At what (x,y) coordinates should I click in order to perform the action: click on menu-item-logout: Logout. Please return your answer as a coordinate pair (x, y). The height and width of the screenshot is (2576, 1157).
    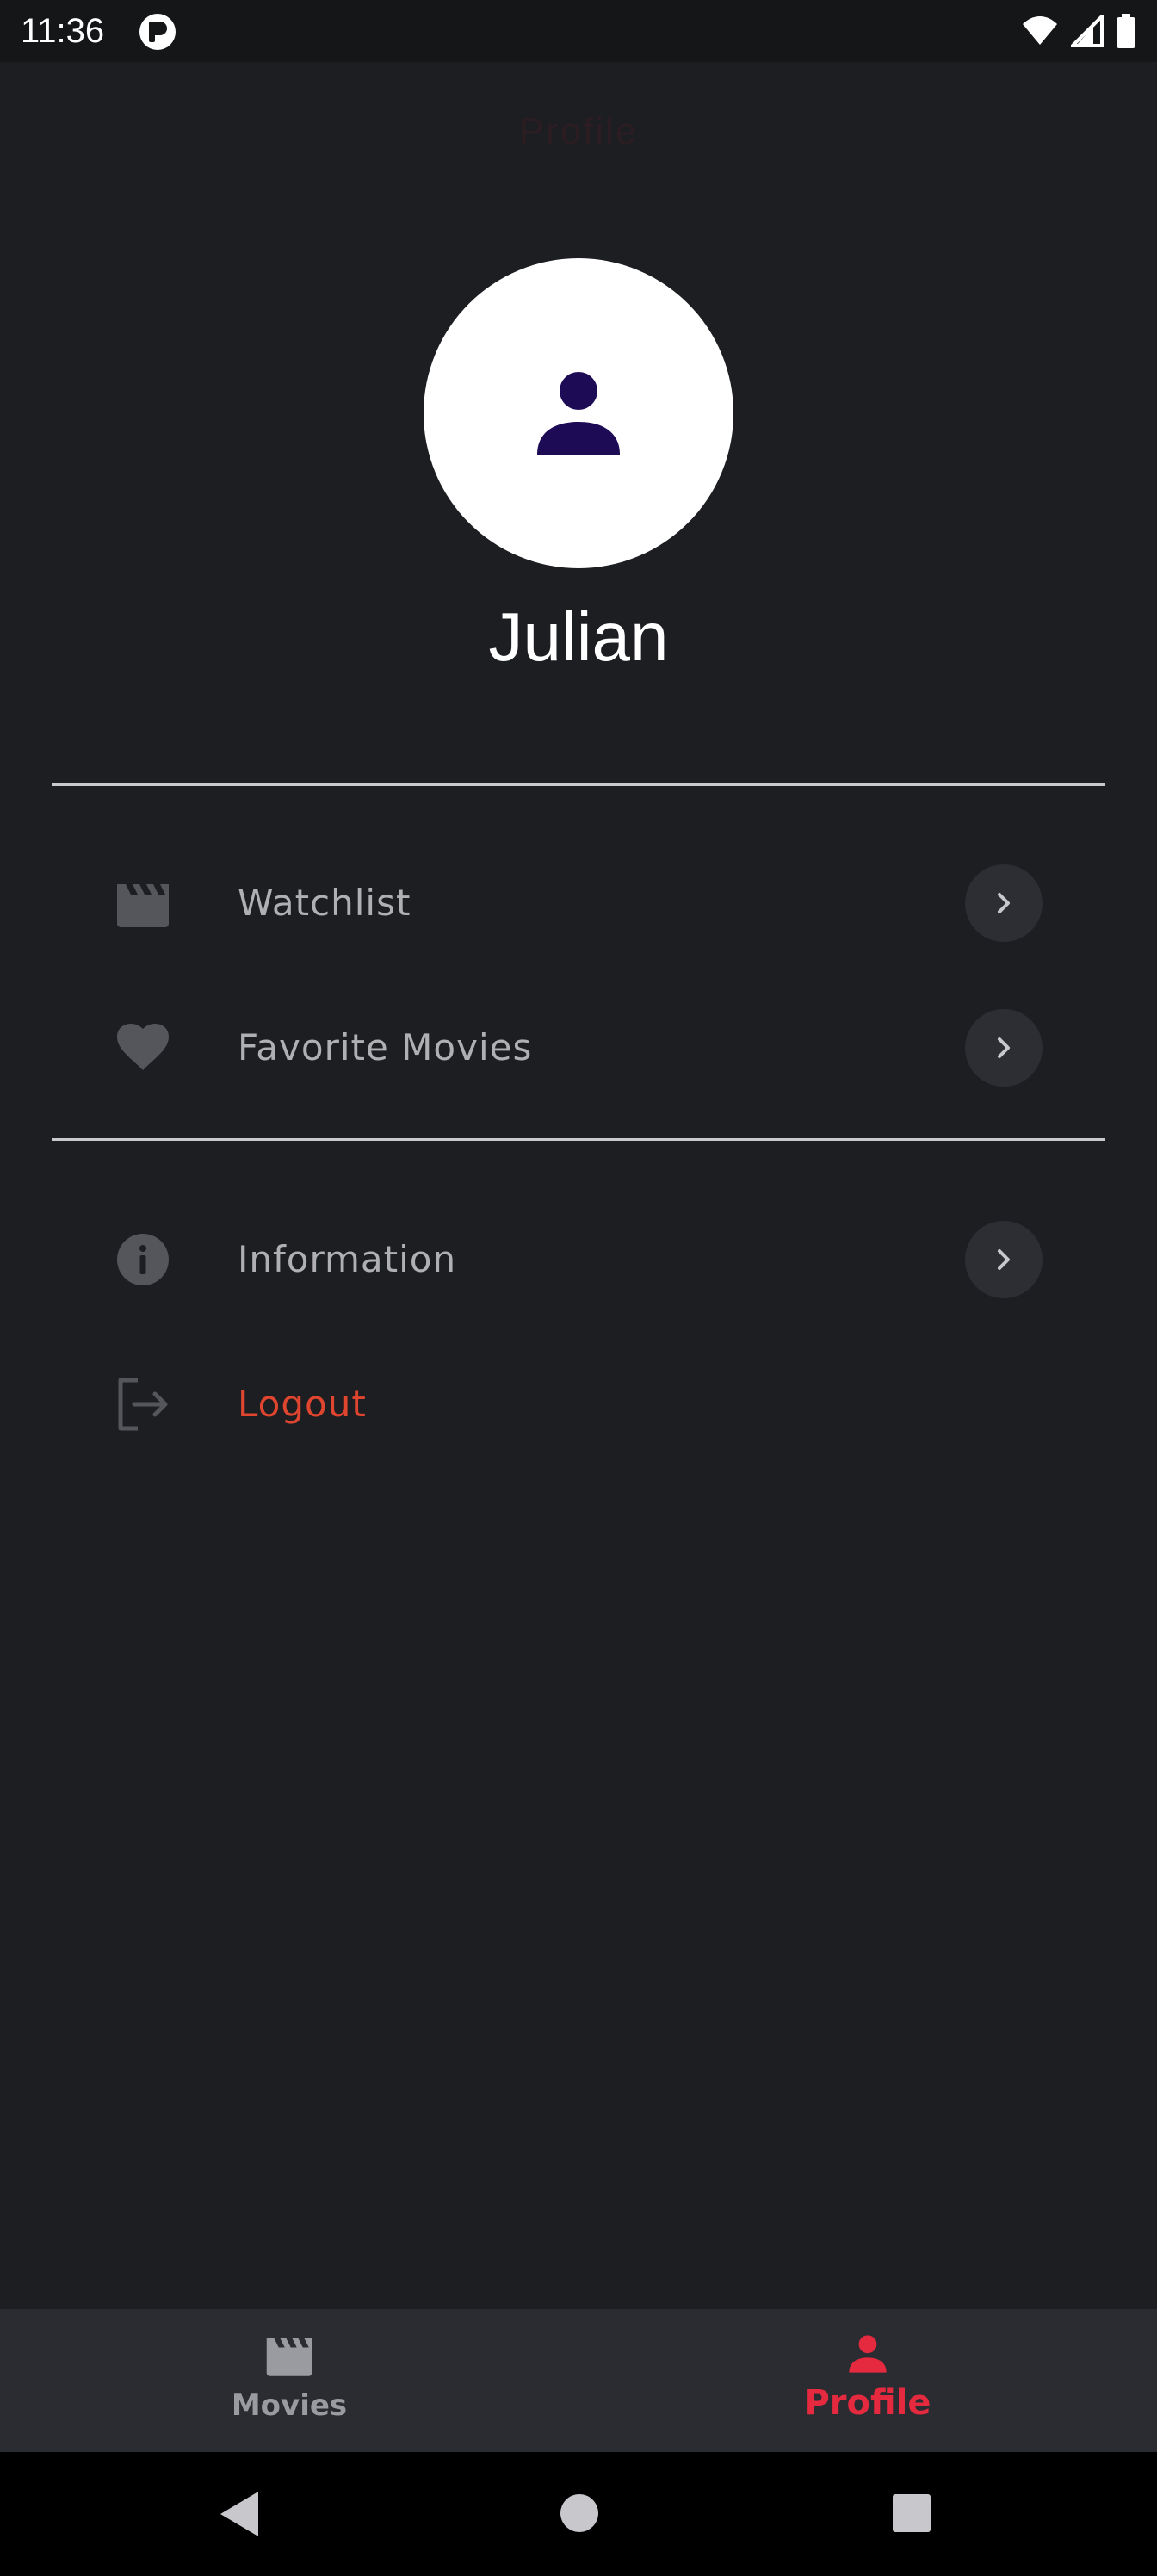
    Looking at the image, I should click on (579, 1404).